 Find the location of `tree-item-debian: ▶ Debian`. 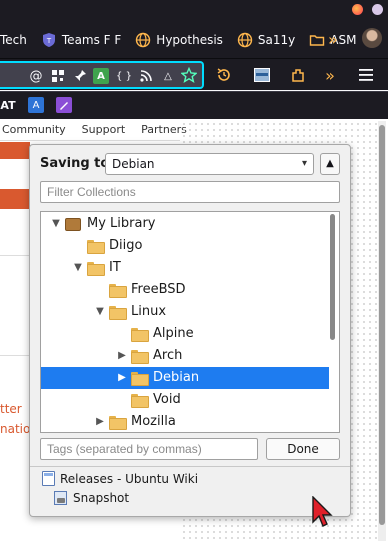

tree-item-debian: ▶ Debian is located at coordinates (185, 378).